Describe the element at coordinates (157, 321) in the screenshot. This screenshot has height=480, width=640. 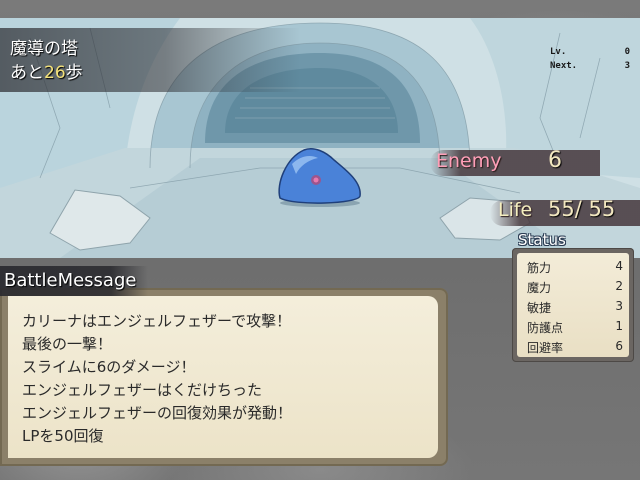
I see `battle-message-line: カリーナはエンジェルフェザーで攻撃！` at that location.